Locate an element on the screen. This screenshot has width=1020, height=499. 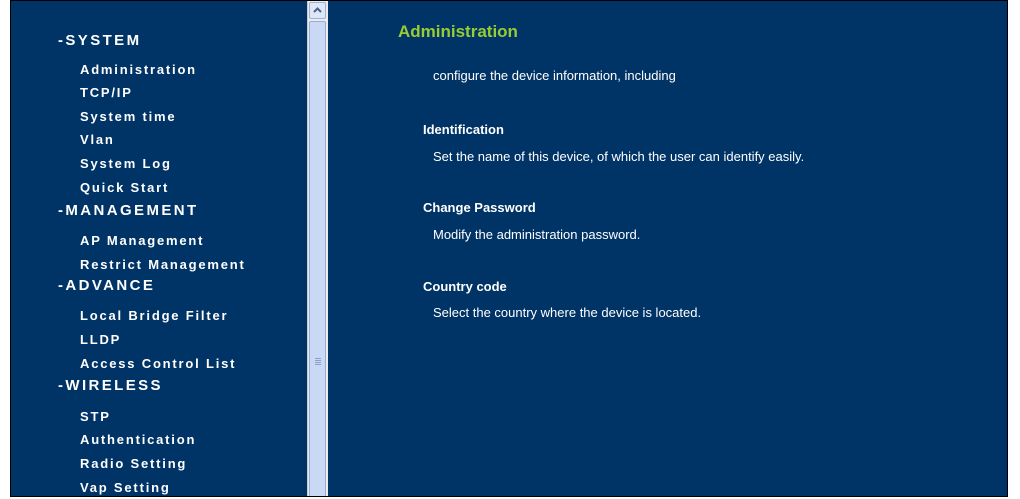
scroll-grip-icon is located at coordinates (318, 362).